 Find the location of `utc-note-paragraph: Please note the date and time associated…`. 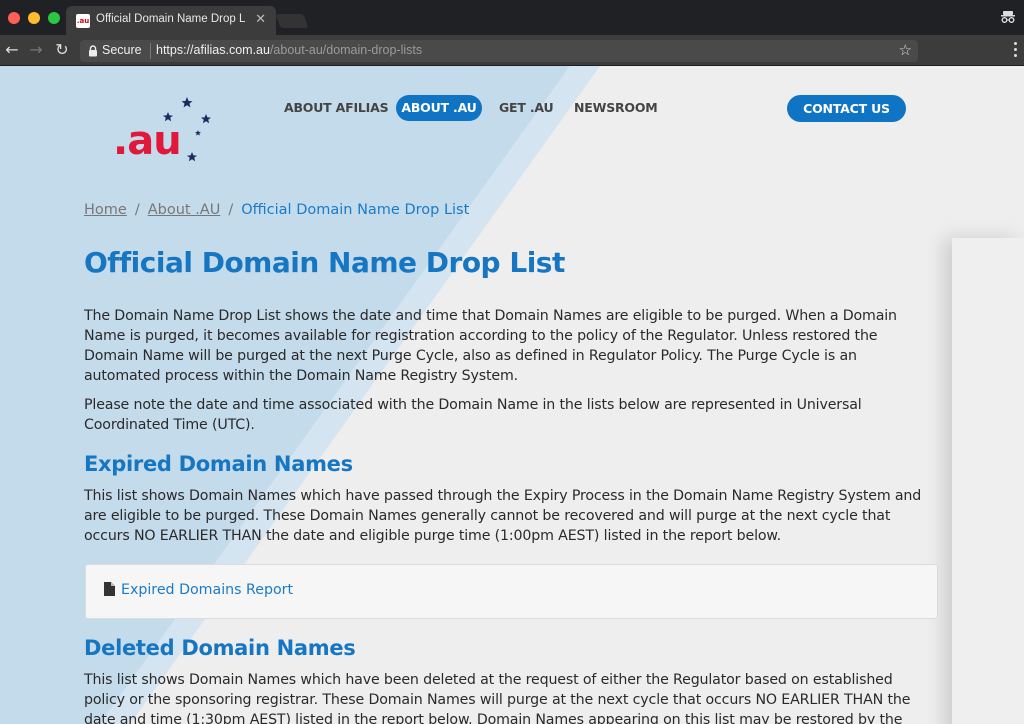

utc-note-paragraph: Please note the date and time associated… is located at coordinates (473, 415).